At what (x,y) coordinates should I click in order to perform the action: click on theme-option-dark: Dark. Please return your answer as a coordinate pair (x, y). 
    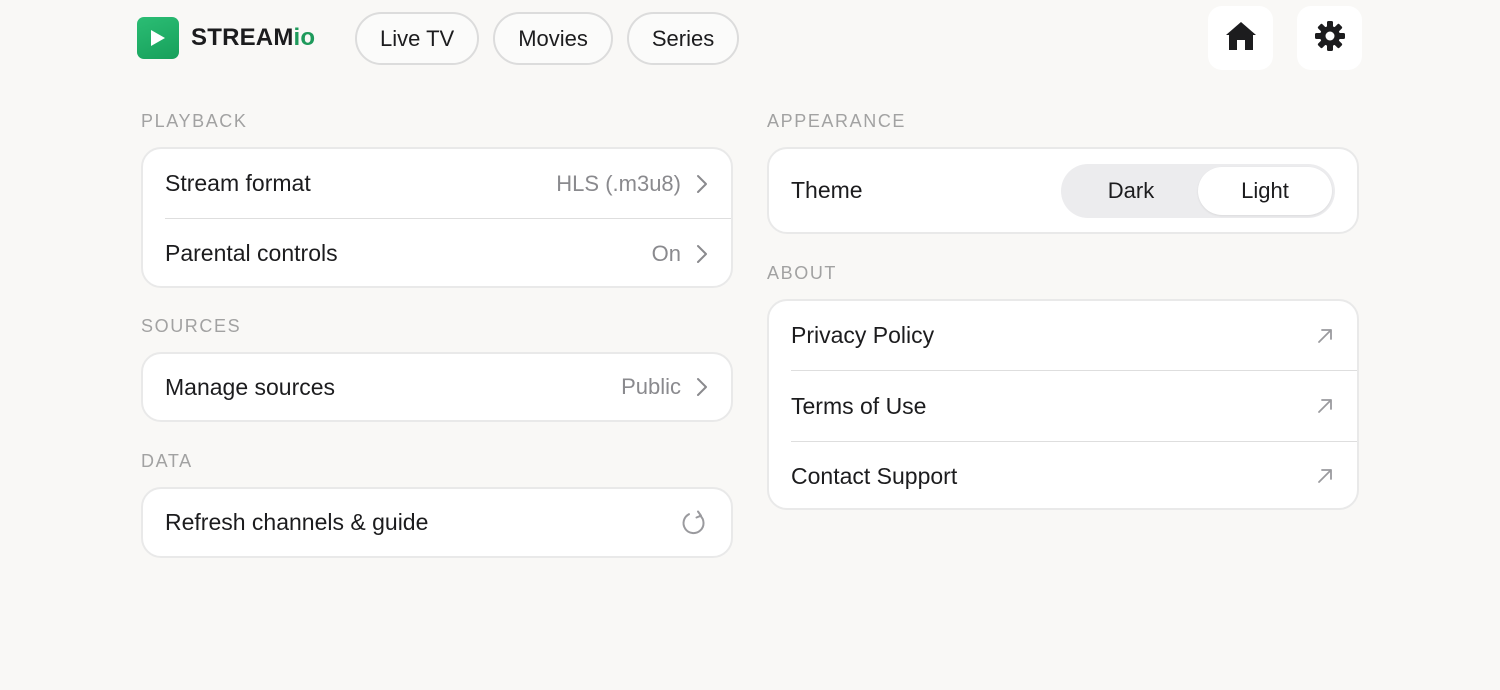
    Looking at the image, I should click on (1131, 191).